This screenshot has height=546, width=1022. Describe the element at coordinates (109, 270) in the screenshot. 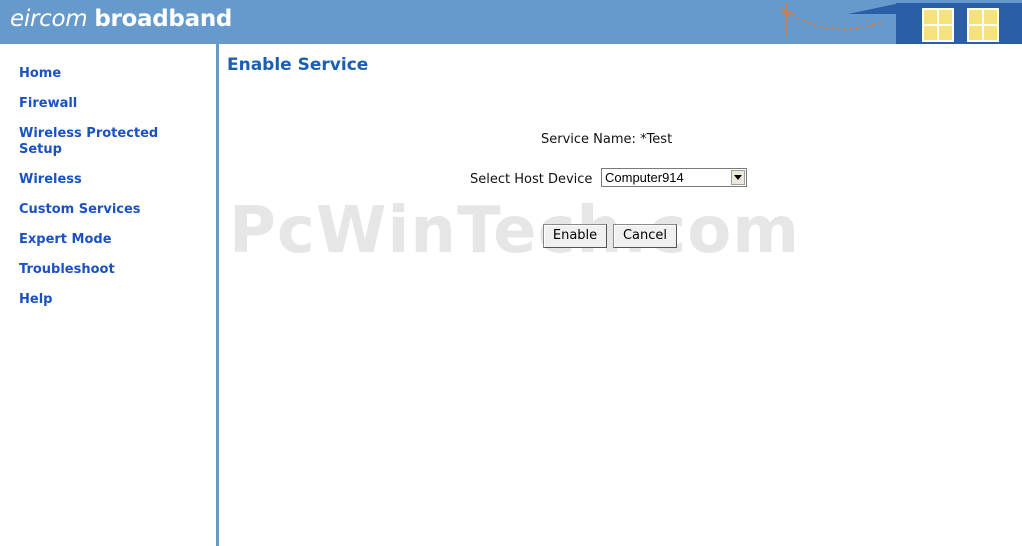

I see `sidebar-item-troubleshoot: Troubleshoot` at that location.